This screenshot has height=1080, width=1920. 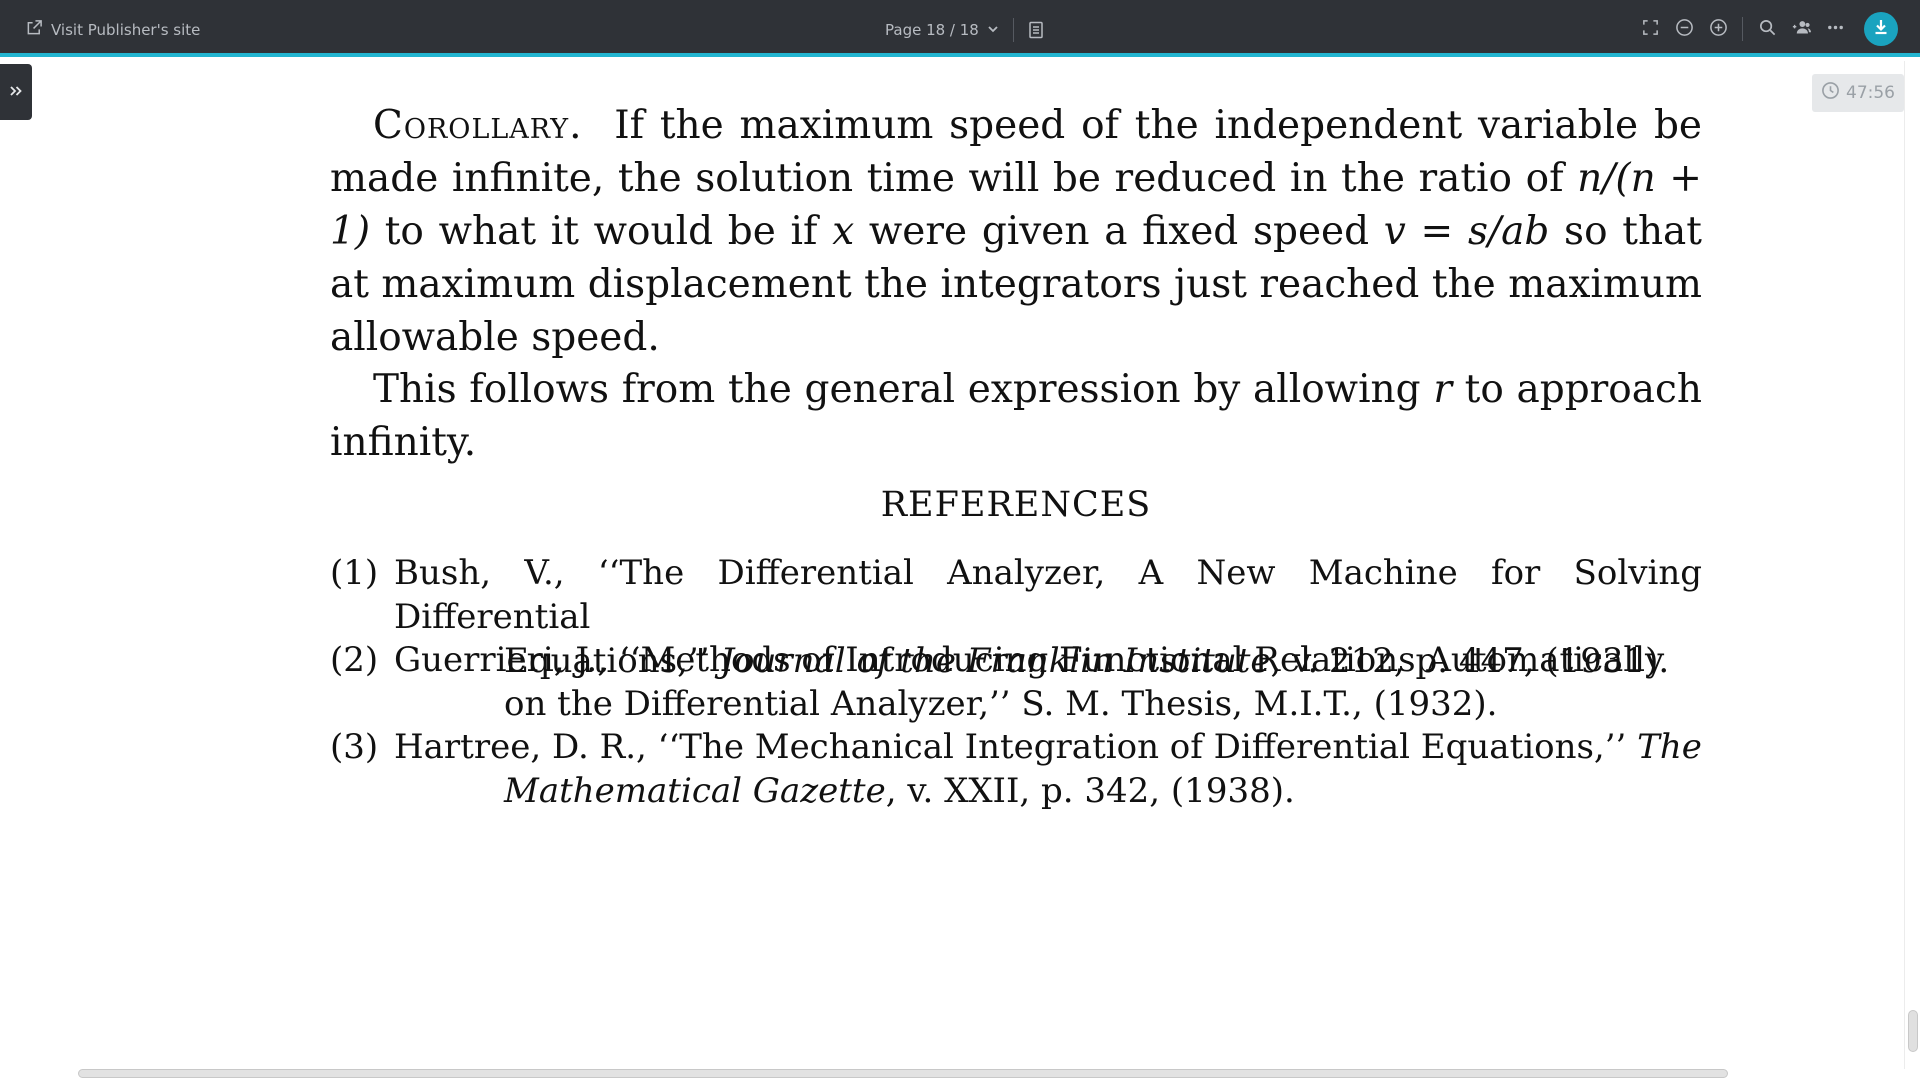 I want to click on search-icon, so click(x=1767, y=29).